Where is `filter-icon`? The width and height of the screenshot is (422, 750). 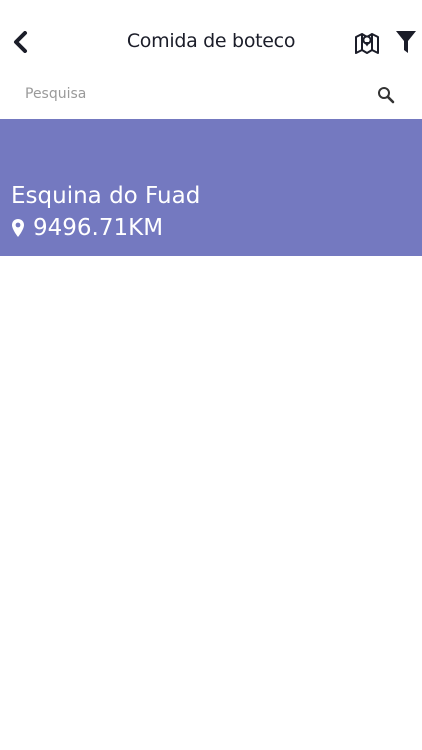
filter-icon is located at coordinates (406, 42).